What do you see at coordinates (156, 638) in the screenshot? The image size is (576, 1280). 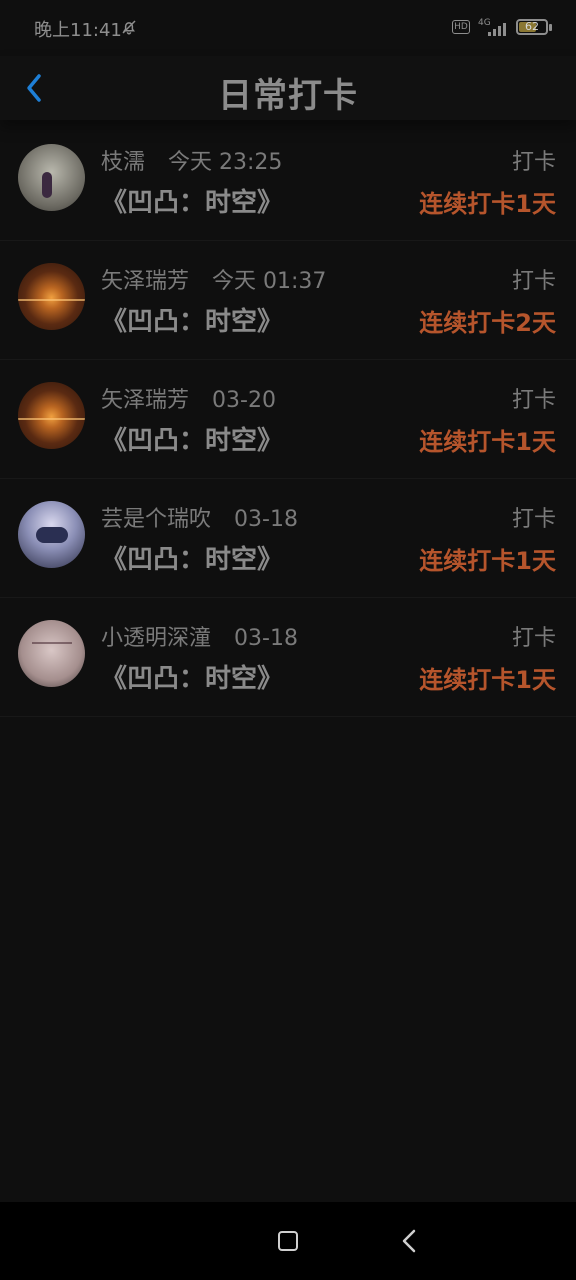 I see `user-name: 小透明深潼` at bounding box center [156, 638].